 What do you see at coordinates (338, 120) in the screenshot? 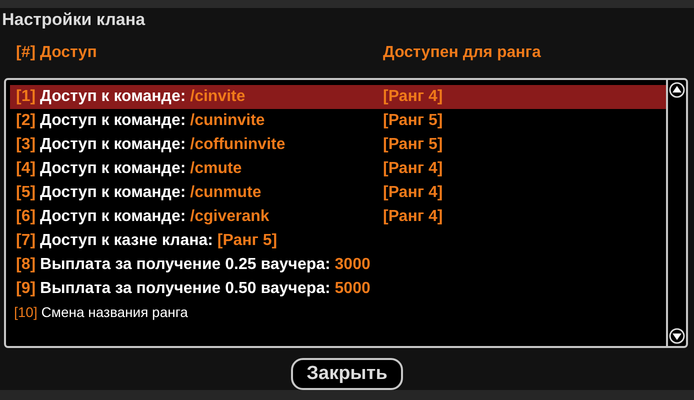
I see `list-row: [2] Доступ к команде: /cuninvite [Ранг 5]` at bounding box center [338, 120].